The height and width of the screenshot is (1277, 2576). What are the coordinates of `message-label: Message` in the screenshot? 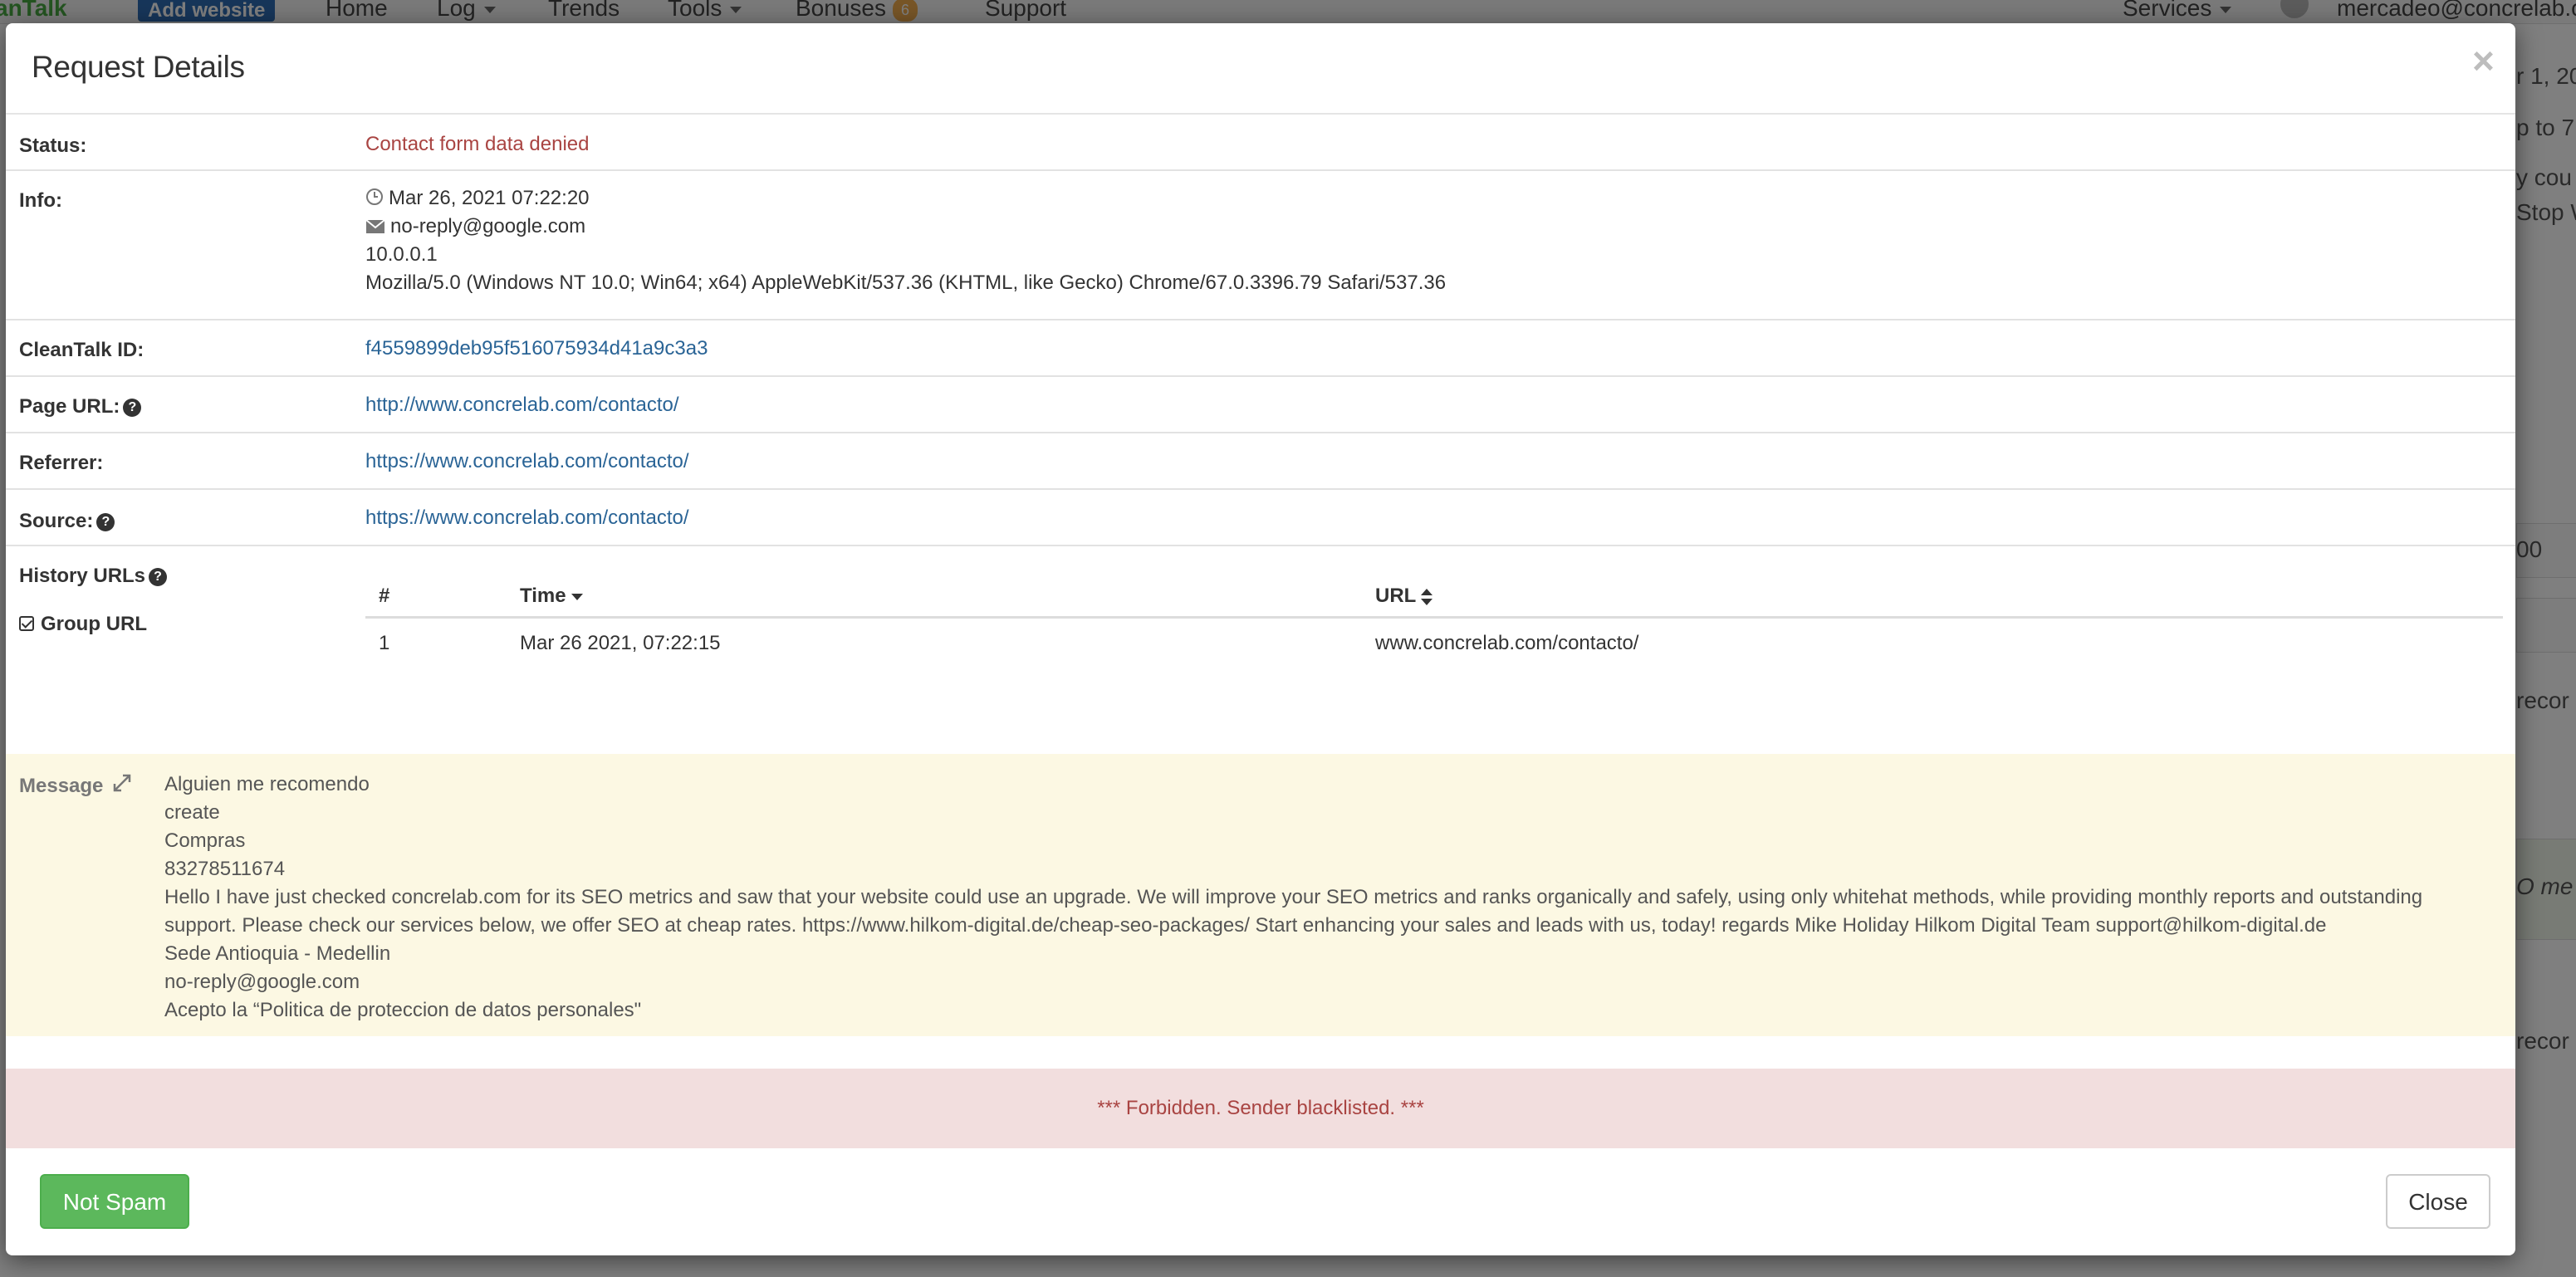 It's located at (62, 786).